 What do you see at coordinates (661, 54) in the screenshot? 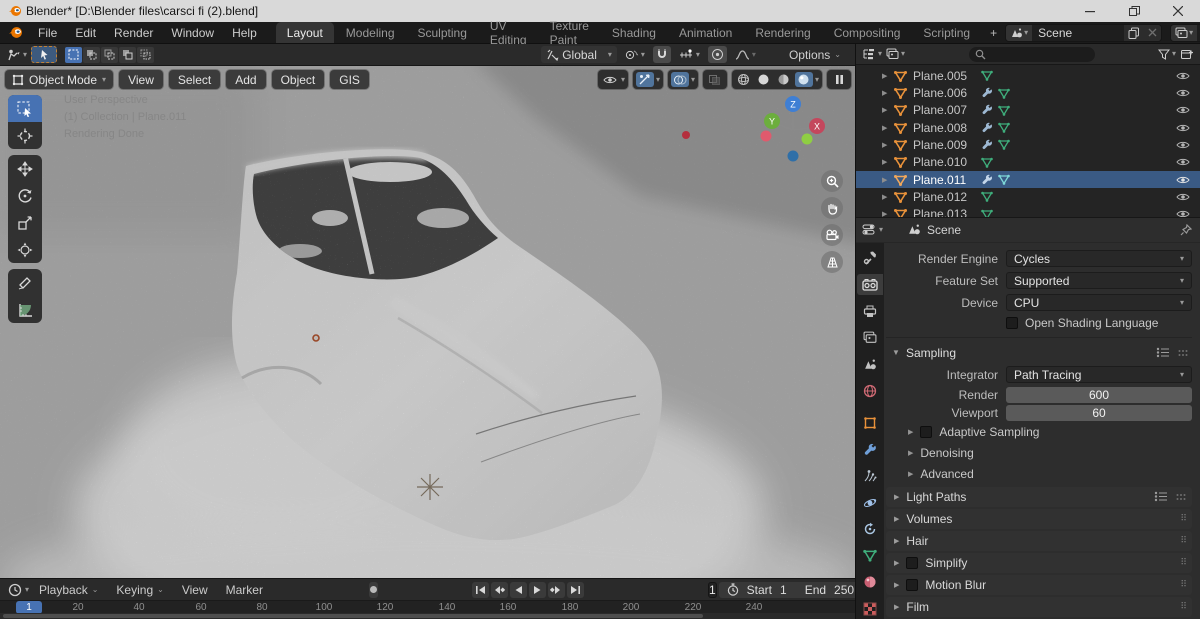
I see `snap-toggle` at bounding box center [661, 54].